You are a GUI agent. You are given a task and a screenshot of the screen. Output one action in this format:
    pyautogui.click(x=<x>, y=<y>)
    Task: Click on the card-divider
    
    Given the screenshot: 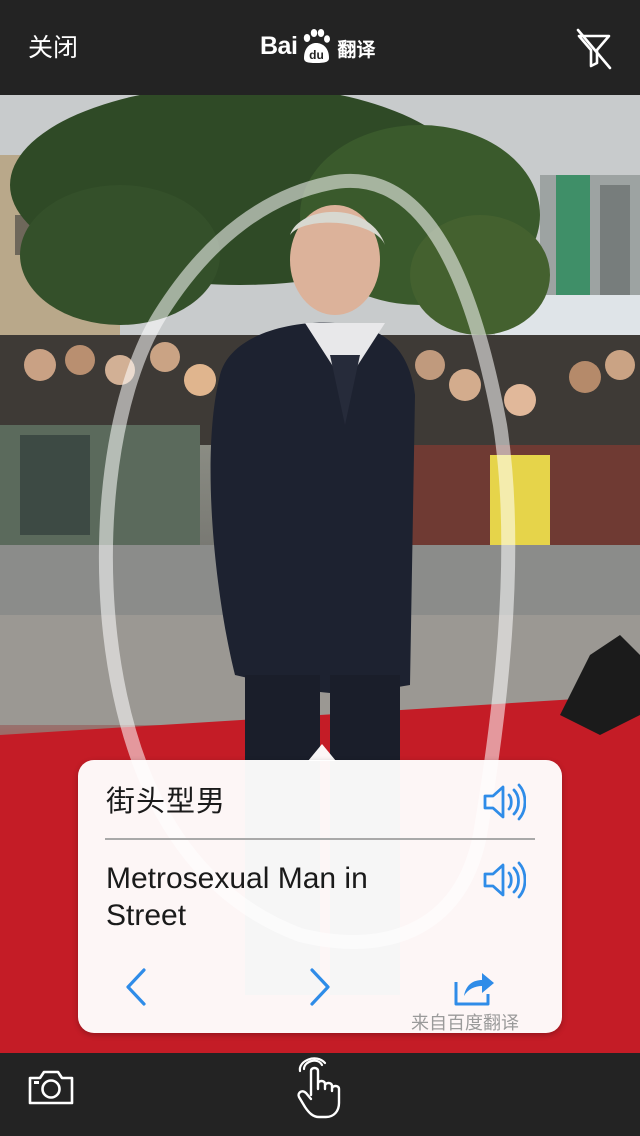 What is the action you would take?
    pyautogui.click(x=320, y=839)
    